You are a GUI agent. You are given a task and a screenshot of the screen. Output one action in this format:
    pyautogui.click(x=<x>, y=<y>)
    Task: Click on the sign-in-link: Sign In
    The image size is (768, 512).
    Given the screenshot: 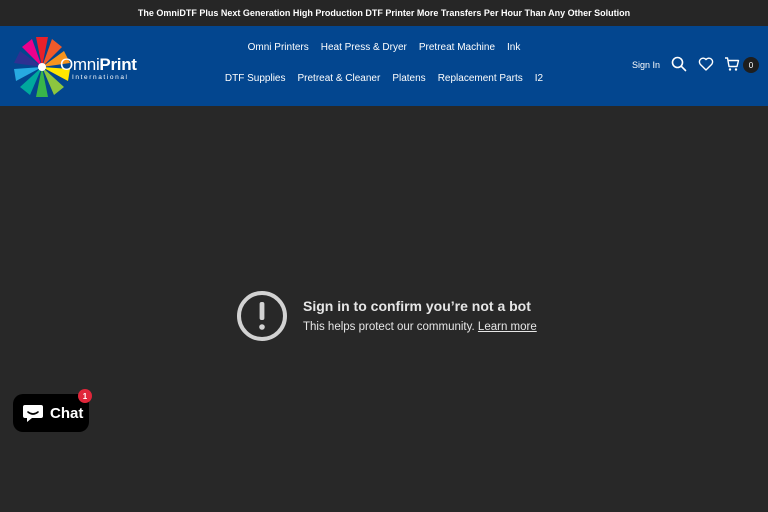 What is the action you would take?
    pyautogui.click(x=646, y=65)
    